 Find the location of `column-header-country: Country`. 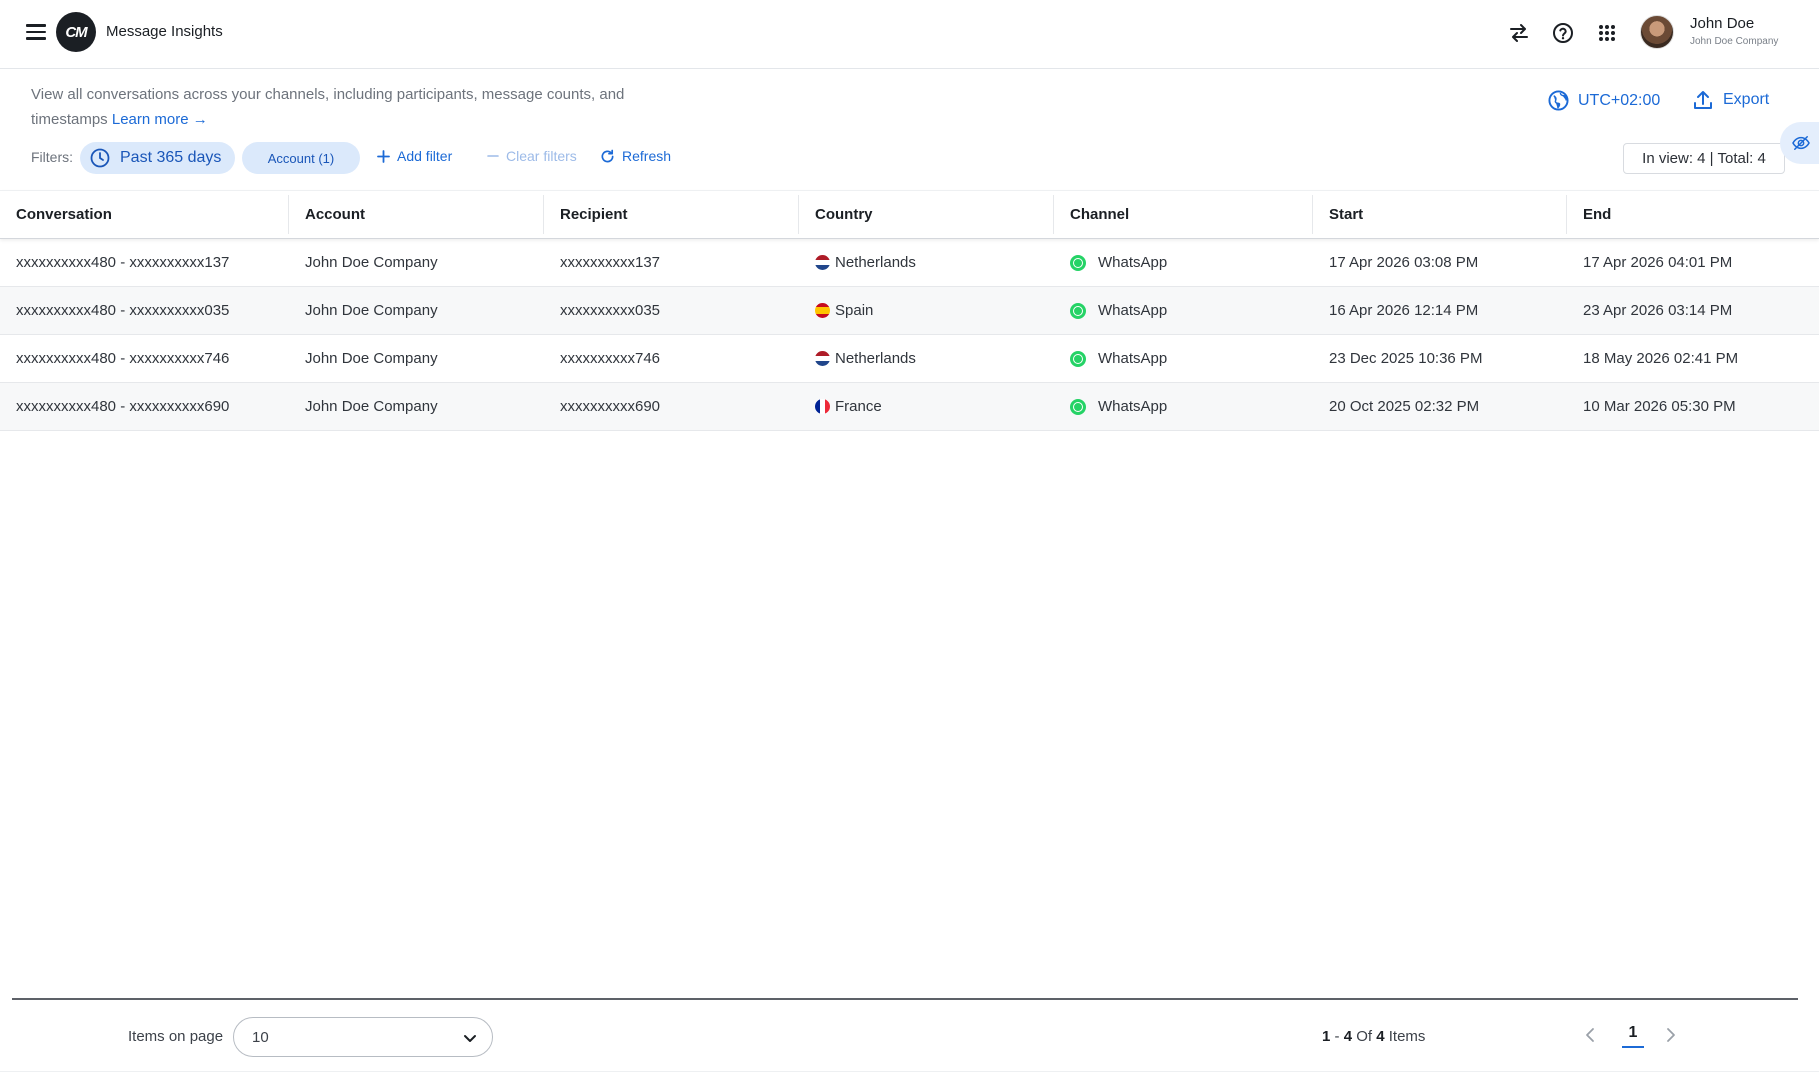

column-header-country: Country is located at coordinates (926, 214).